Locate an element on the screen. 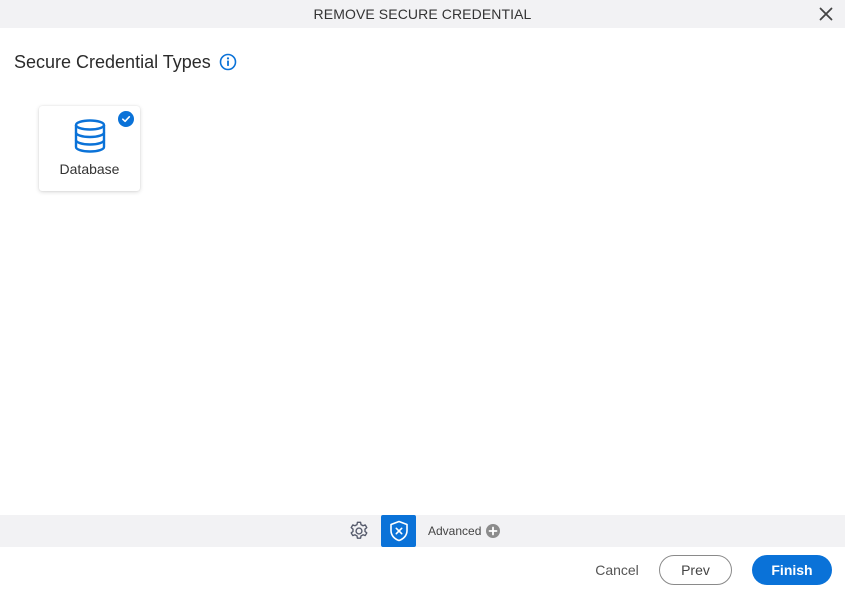 Image resolution: width=845 pixels, height=594 pixels. close-icon is located at coordinates (826, 14).